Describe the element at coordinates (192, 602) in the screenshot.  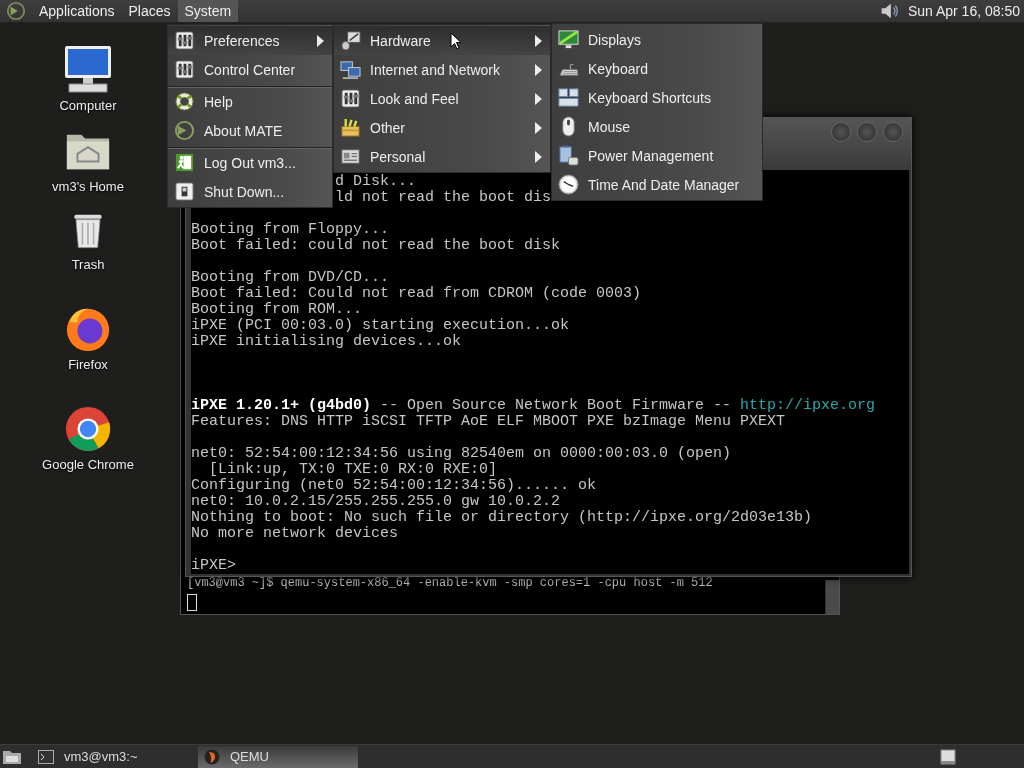
I see `text-cursor` at that location.